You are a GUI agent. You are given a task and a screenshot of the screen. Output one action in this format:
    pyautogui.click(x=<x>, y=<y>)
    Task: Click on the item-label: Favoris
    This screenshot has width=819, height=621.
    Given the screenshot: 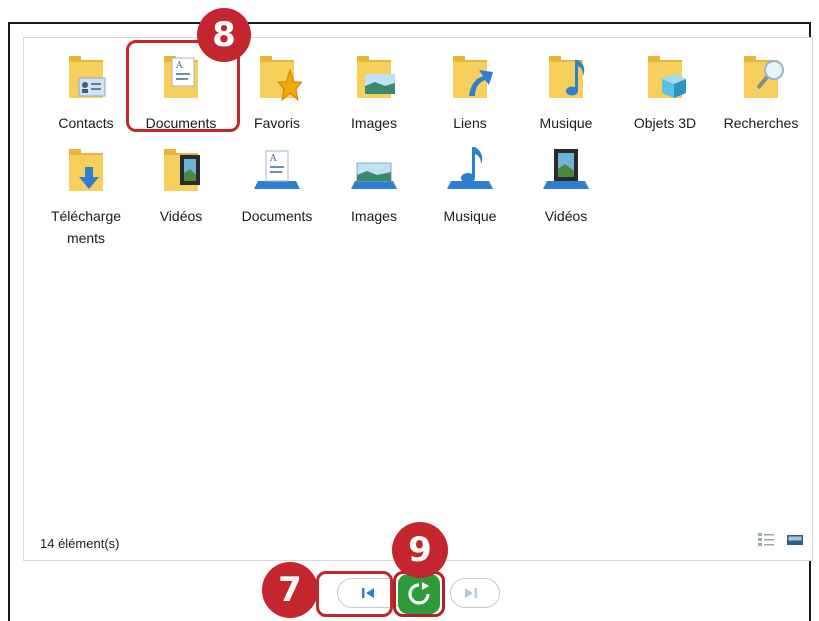 What is the action you would take?
    pyautogui.click(x=277, y=123)
    